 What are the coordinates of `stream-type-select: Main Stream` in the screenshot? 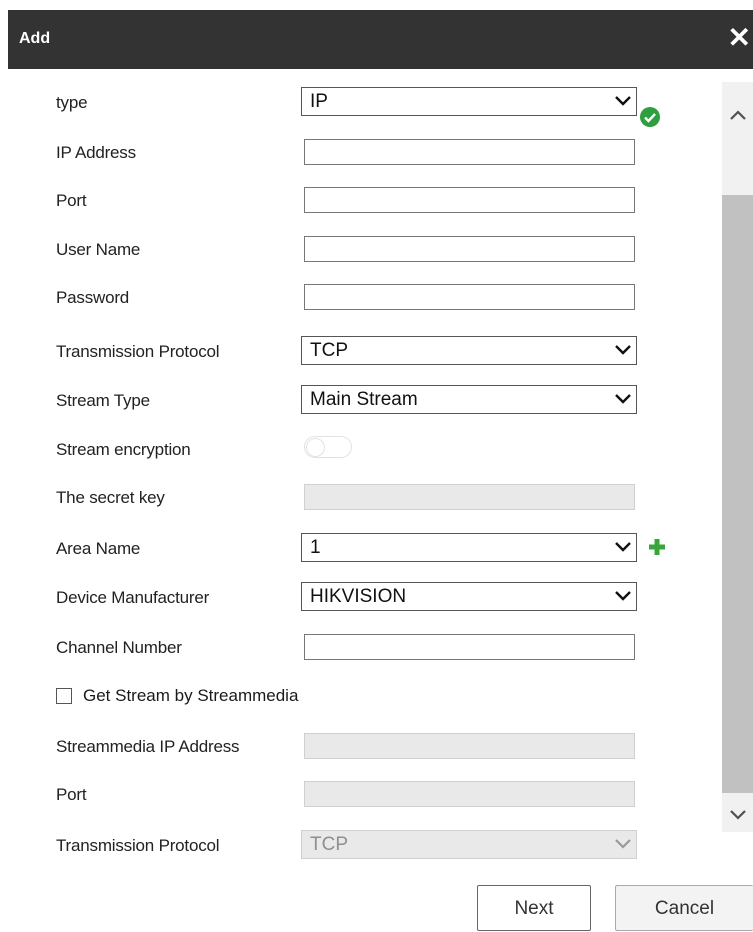 It's located at (469, 399).